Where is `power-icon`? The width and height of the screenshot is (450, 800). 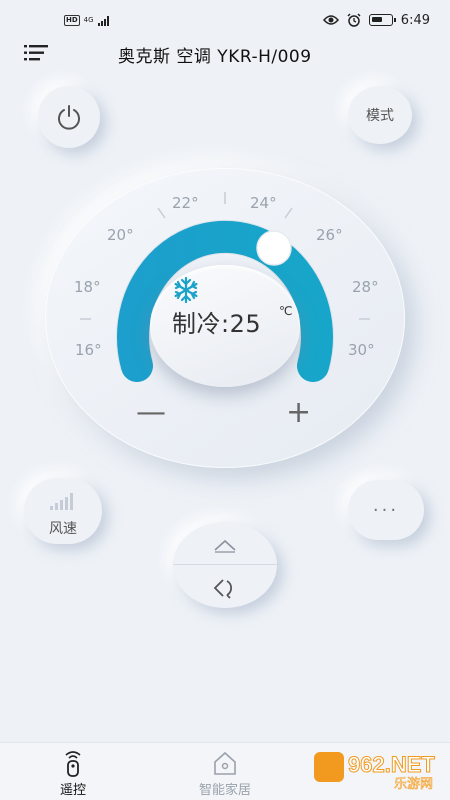 power-icon is located at coordinates (69, 117).